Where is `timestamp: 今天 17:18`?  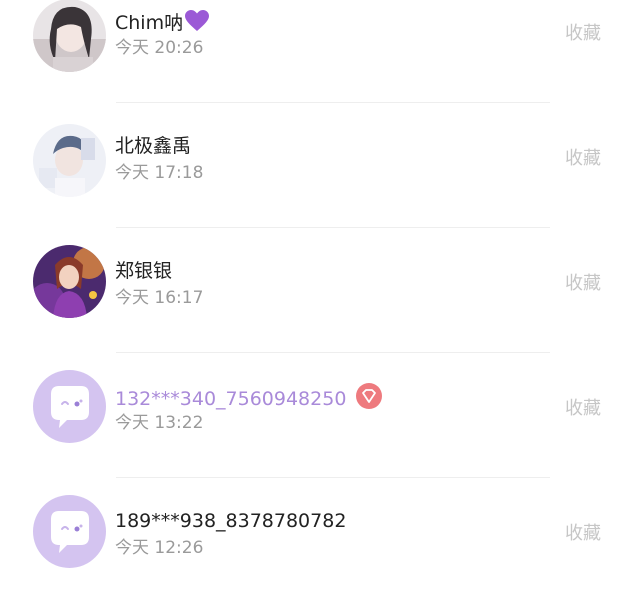 timestamp: 今天 17:18 is located at coordinates (159, 173).